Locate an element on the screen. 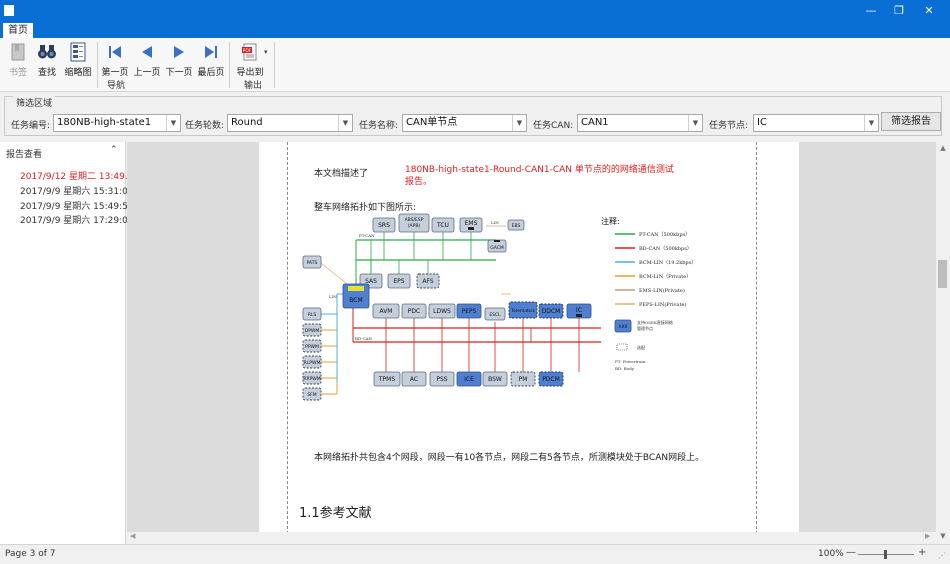  node-ebs-label: EBS is located at coordinates (516, 226).